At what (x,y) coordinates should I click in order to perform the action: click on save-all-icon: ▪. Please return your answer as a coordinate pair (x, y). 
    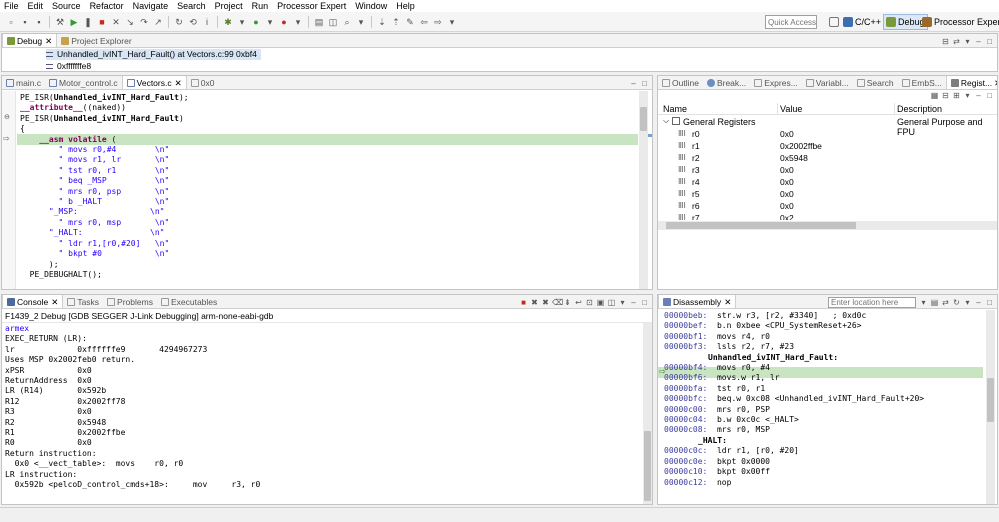
    Looking at the image, I should click on (39, 22).